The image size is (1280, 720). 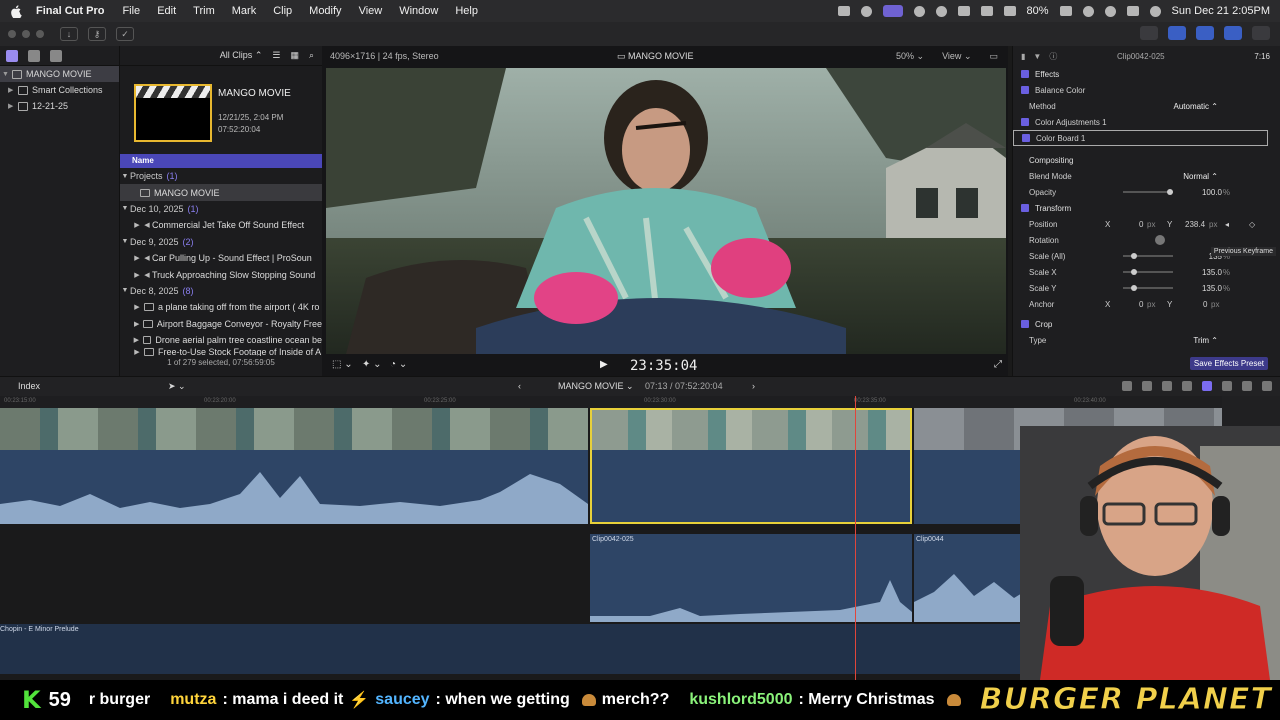 What do you see at coordinates (69, 34) in the screenshot?
I see `import-icon: ↓` at bounding box center [69, 34].